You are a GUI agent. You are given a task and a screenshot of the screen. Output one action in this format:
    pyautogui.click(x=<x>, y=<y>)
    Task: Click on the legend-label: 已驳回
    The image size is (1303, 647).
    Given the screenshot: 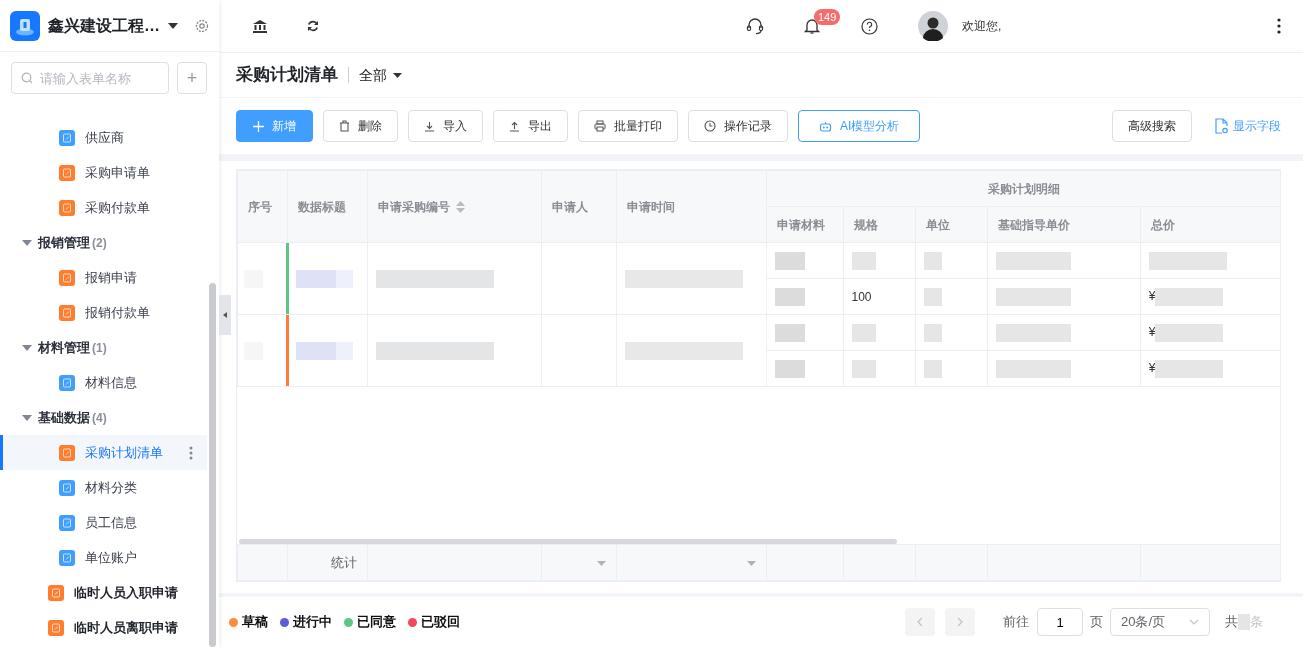 What is the action you would take?
    pyautogui.click(x=440, y=622)
    